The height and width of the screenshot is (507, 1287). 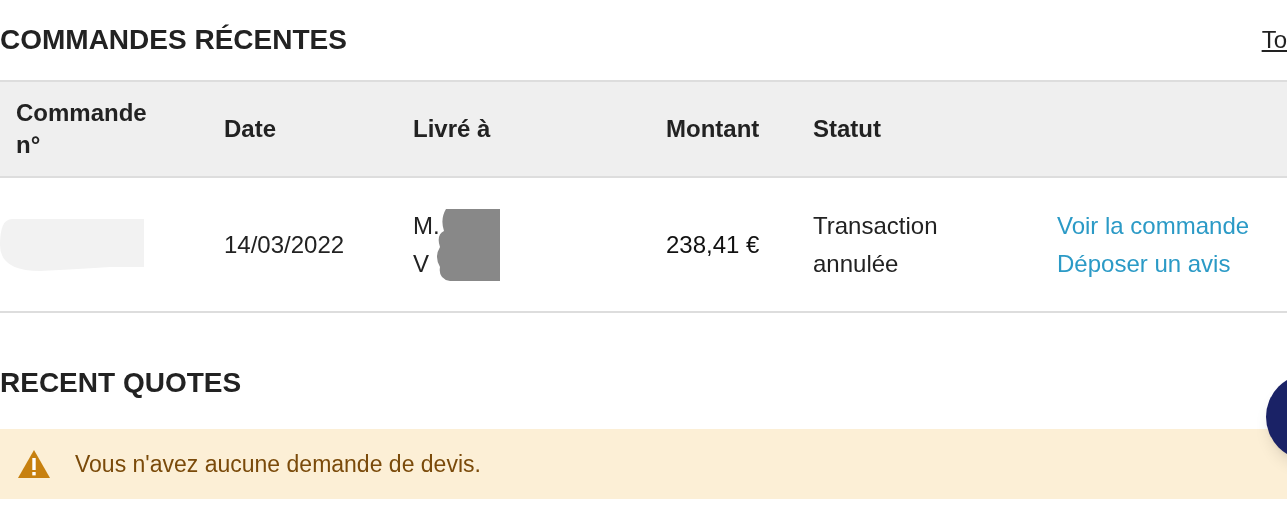 I want to click on view-all-link: To, so click(x=1274, y=40).